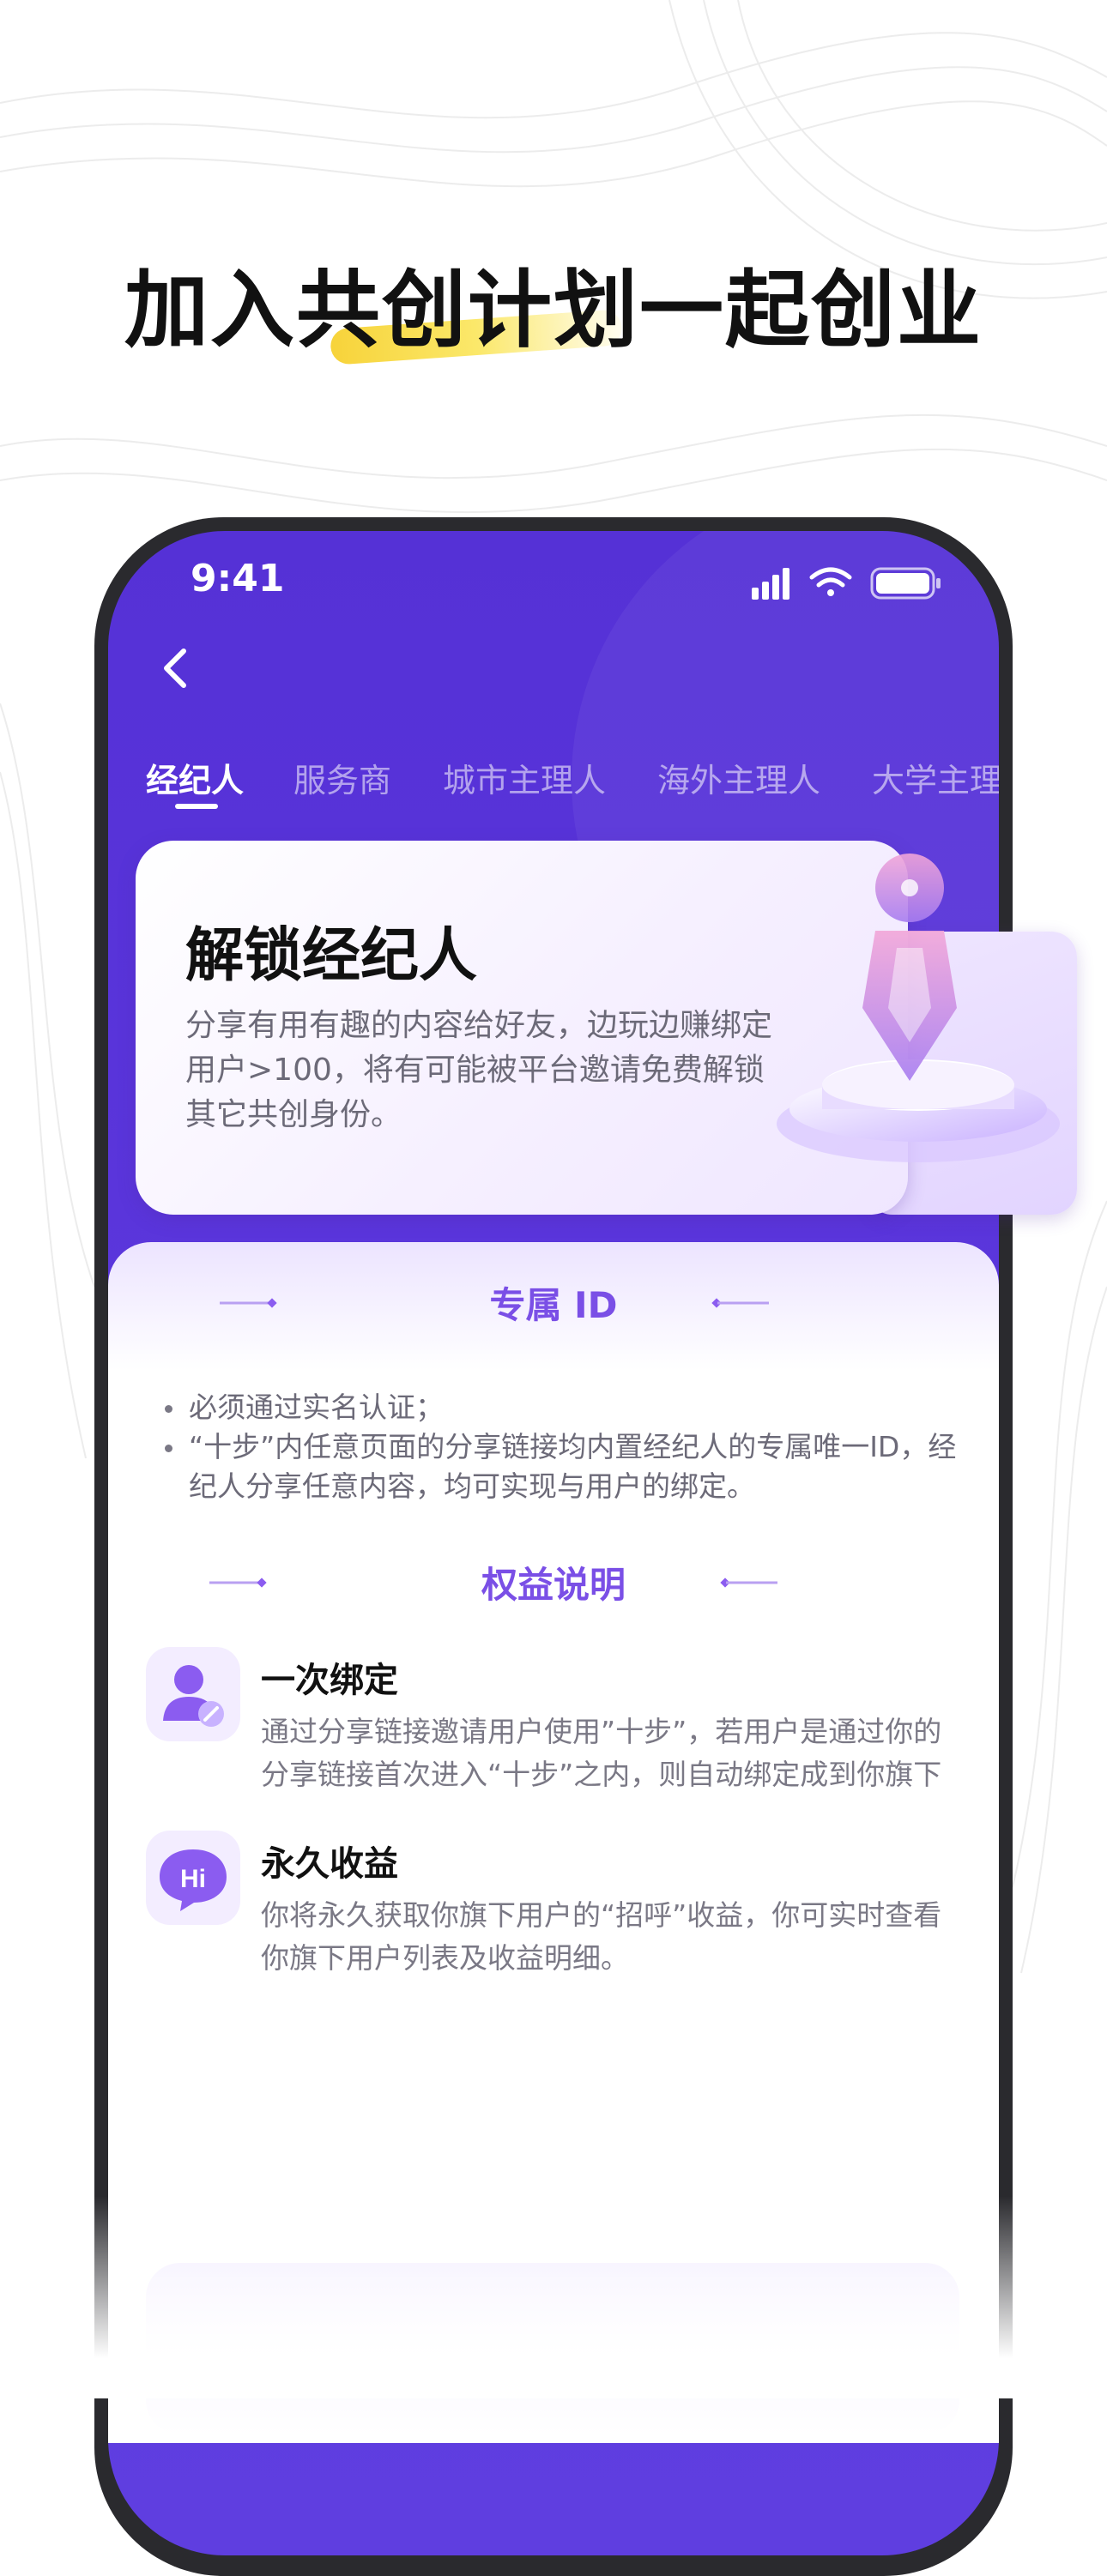 The image size is (1107, 2576). I want to click on unlock-title: 解锁经纪人, so click(331, 956).